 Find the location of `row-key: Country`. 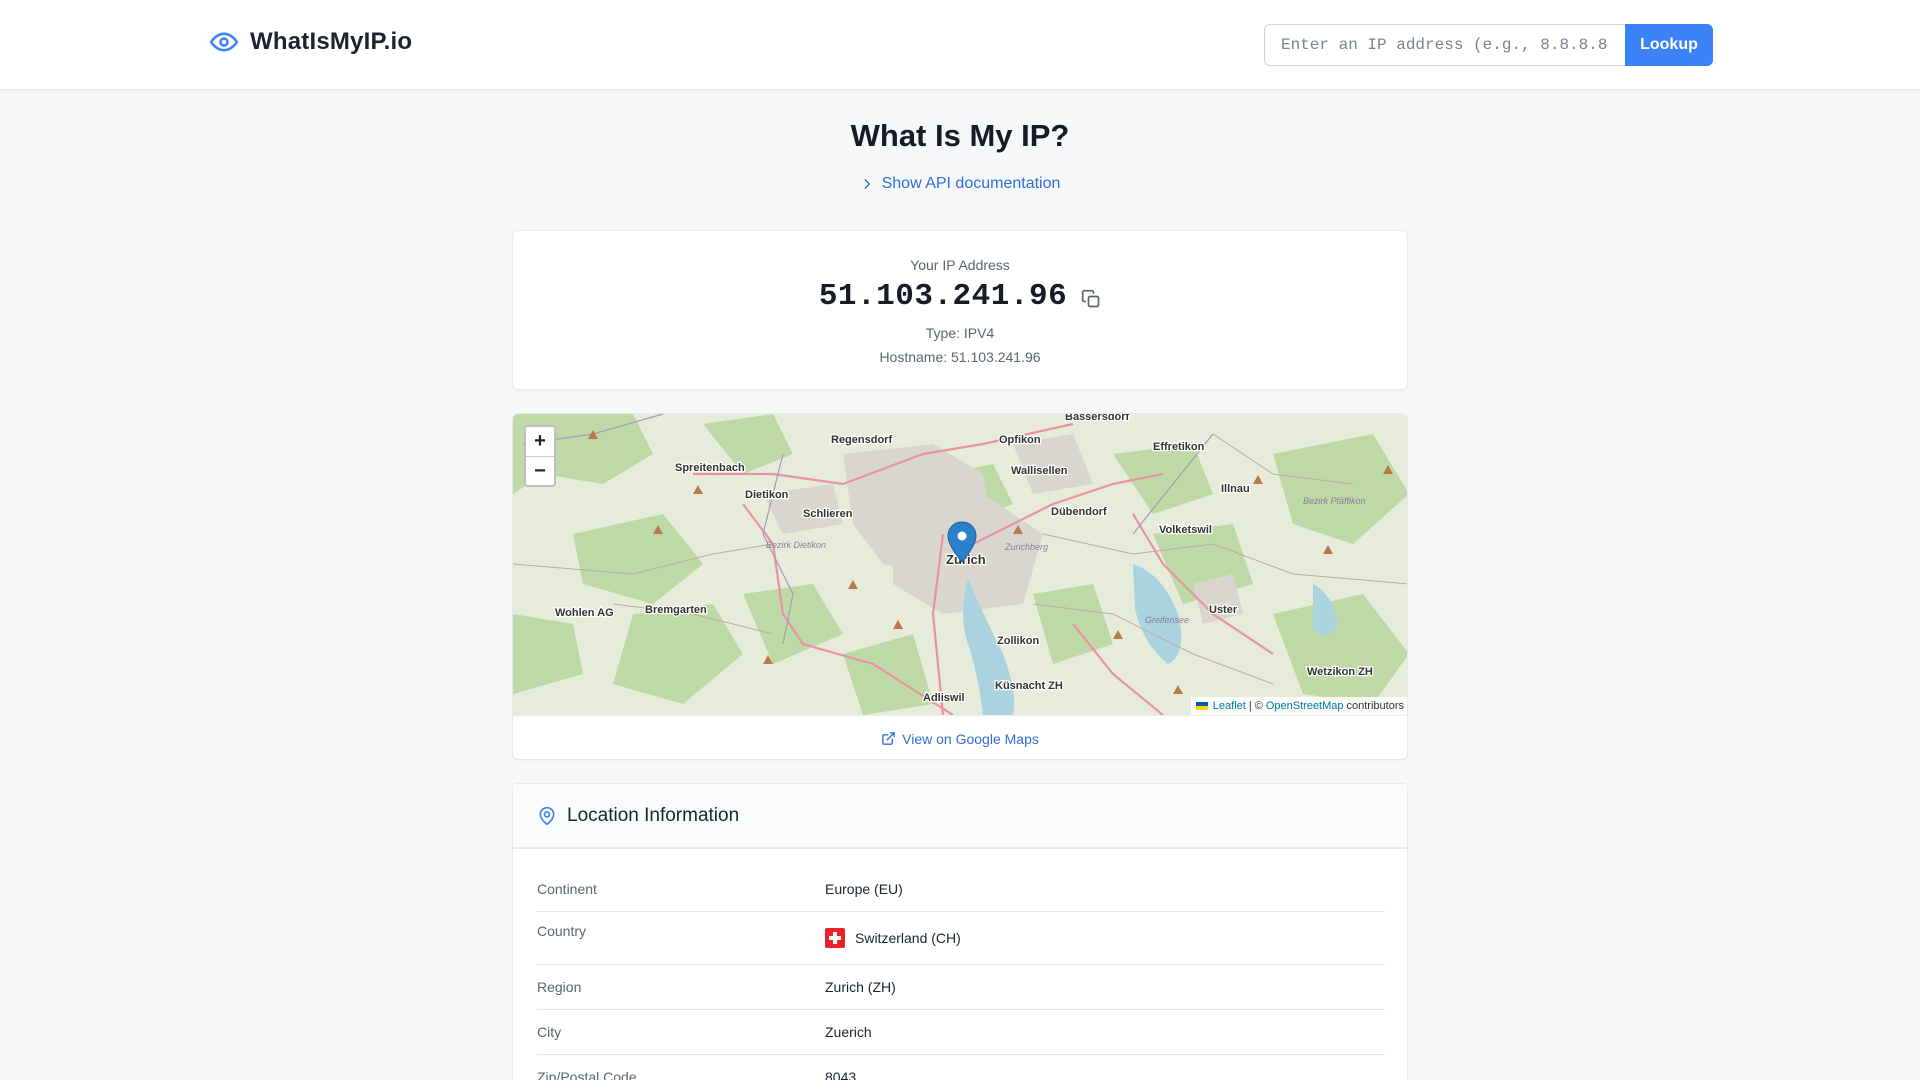

row-key: Country is located at coordinates (562, 931).